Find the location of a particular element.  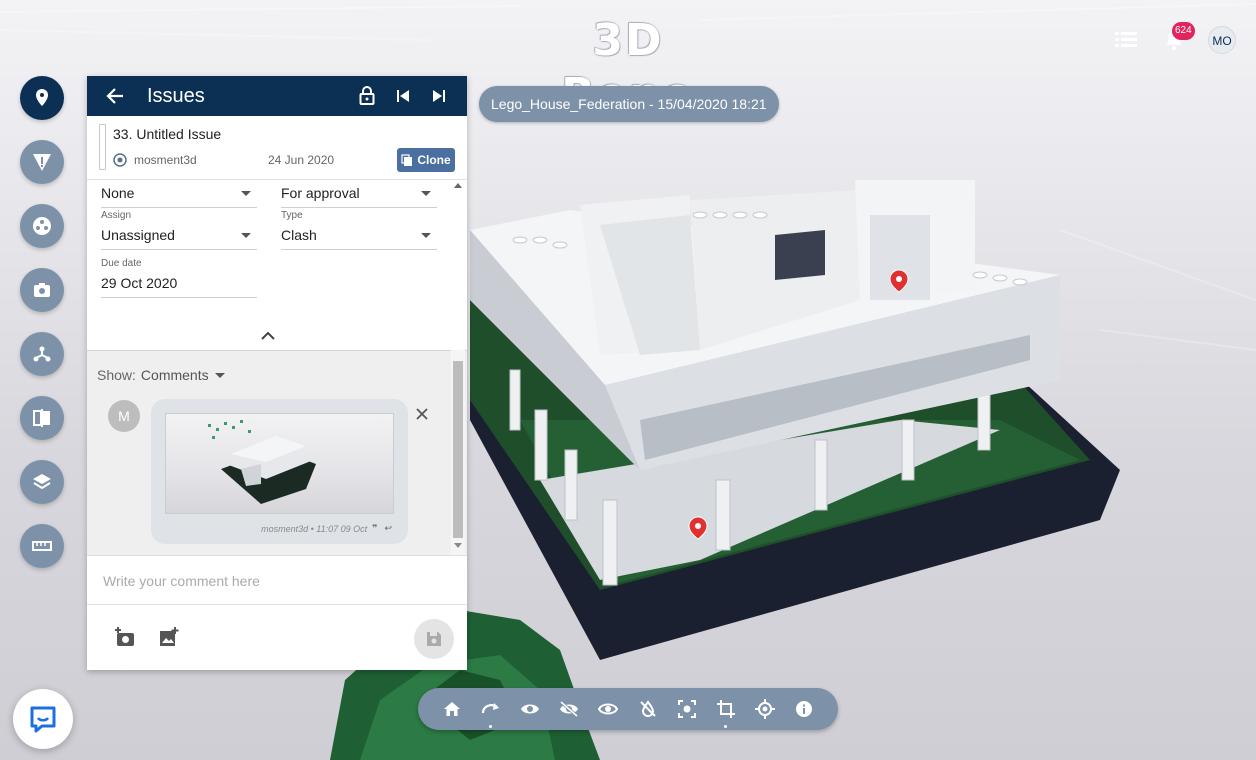

submenu-indicator is located at coordinates (491, 726).